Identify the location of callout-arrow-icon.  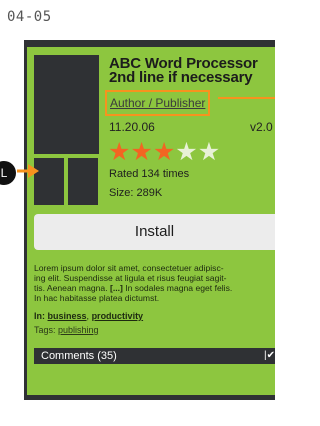
(28, 171).